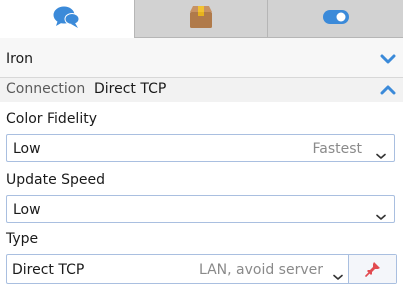 The height and width of the screenshot is (291, 403). I want to click on update-speed-select: Low, so click(200, 209).